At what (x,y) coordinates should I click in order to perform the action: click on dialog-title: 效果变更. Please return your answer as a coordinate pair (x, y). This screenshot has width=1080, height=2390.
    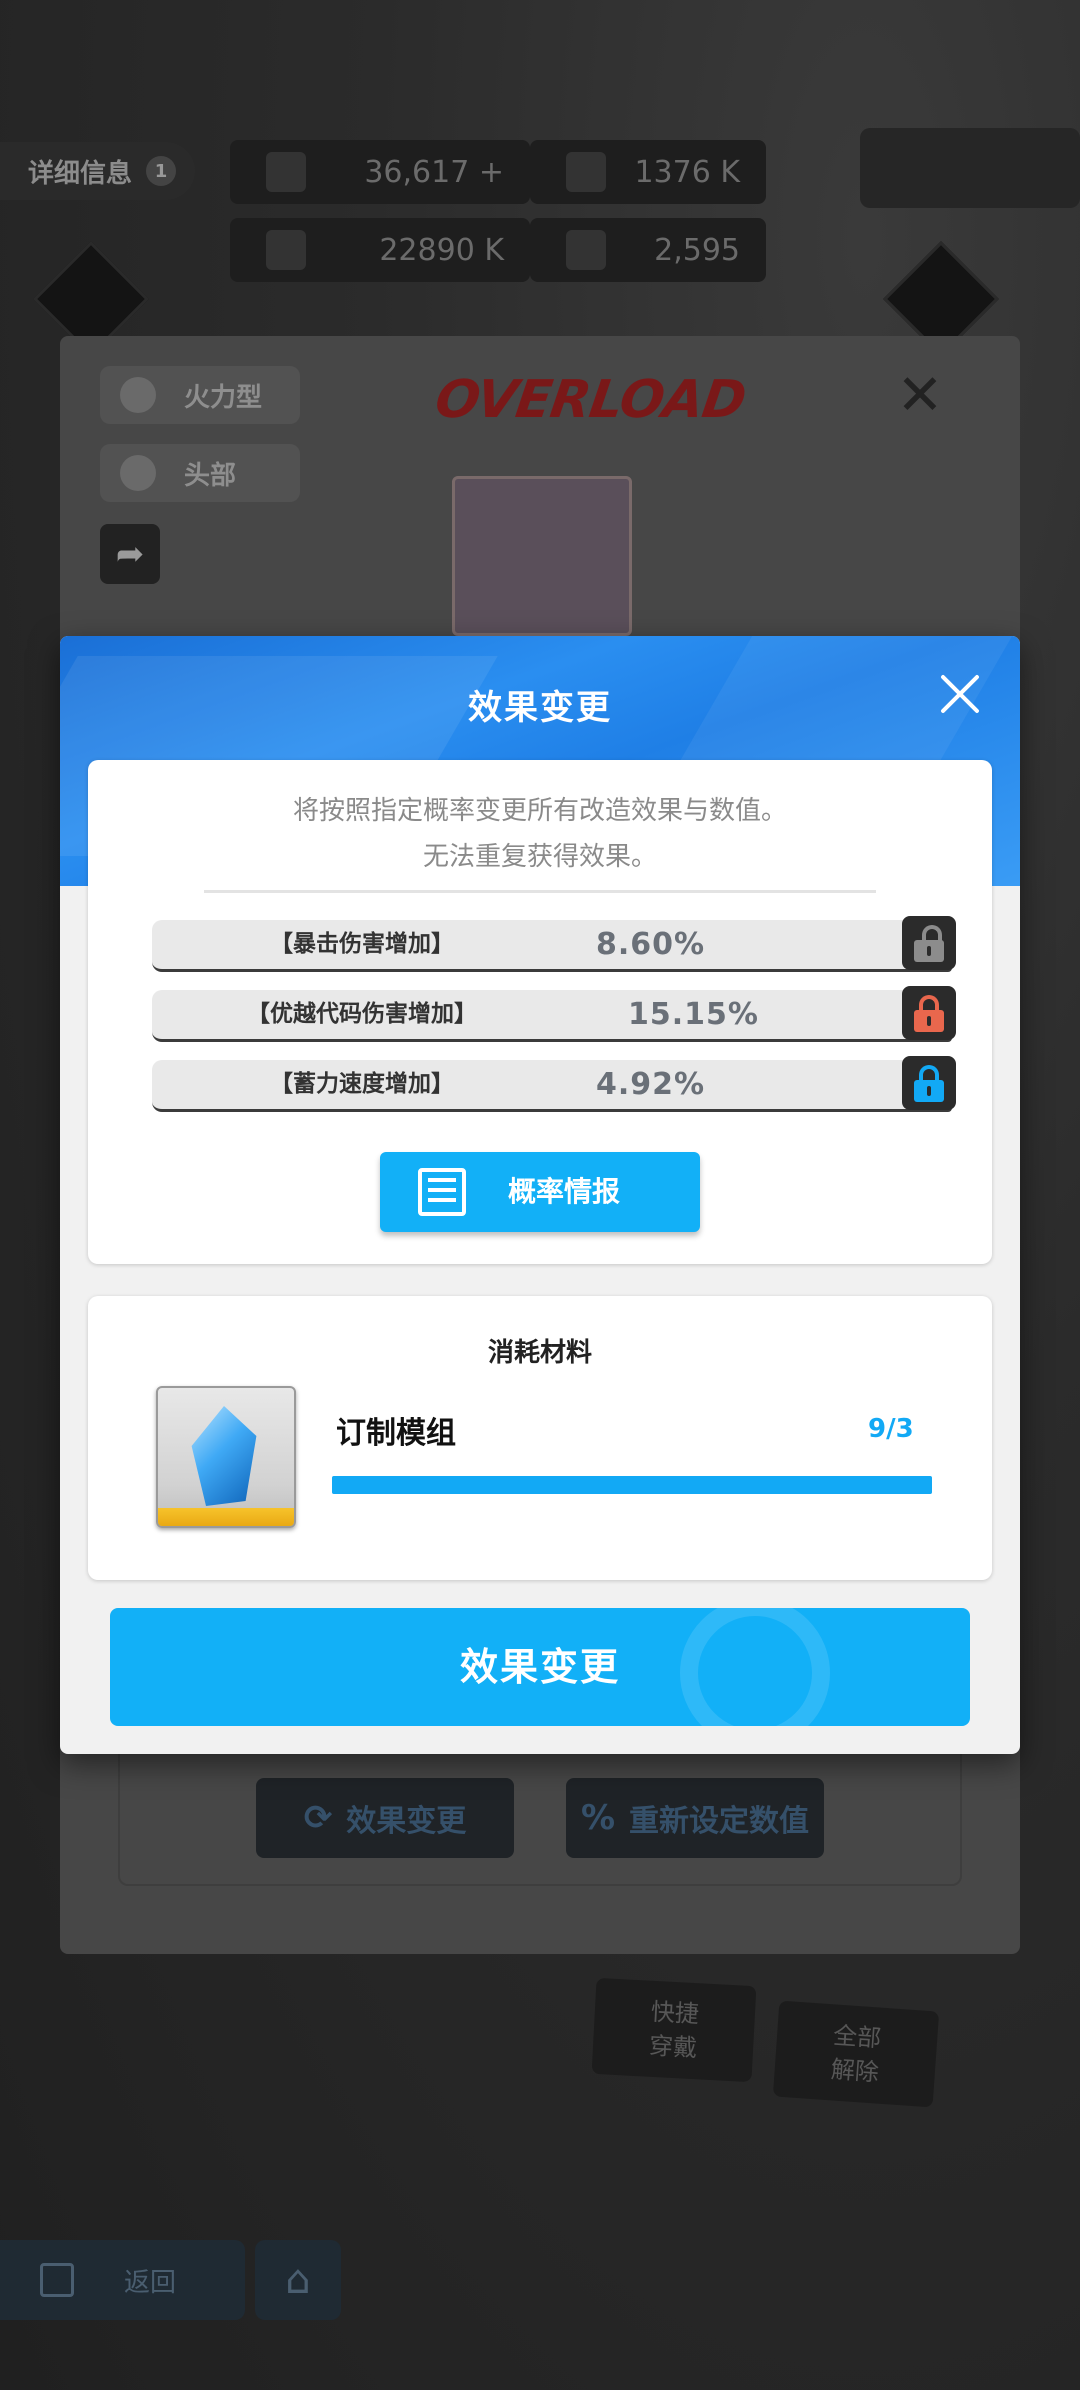
    Looking at the image, I should click on (540, 708).